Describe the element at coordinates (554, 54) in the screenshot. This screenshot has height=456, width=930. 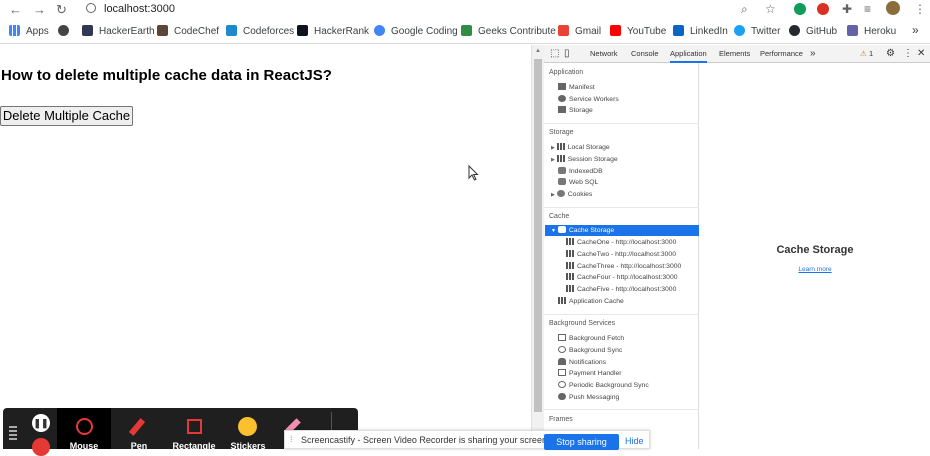
I see `inspect-element-icon: ⬚` at that location.